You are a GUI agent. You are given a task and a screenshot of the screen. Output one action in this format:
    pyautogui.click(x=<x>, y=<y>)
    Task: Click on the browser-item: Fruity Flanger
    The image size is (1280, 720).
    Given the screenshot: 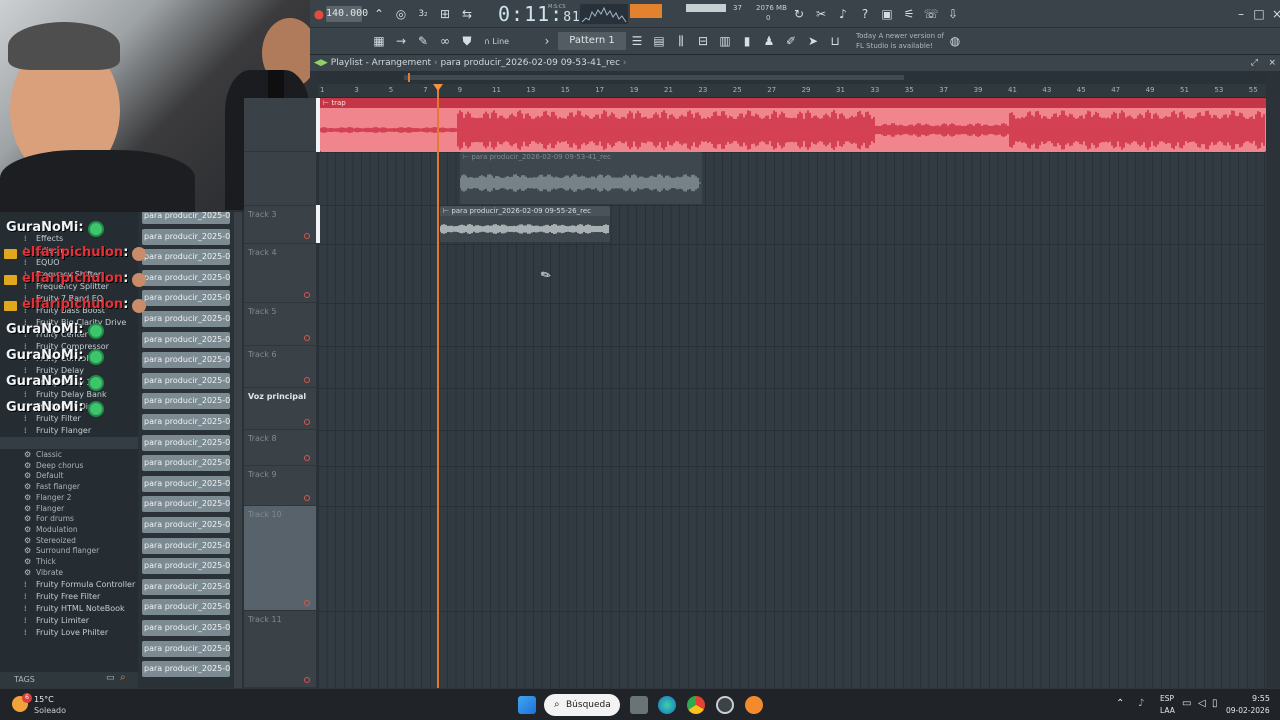 What is the action you would take?
    pyautogui.click(x=63, y=430)
    